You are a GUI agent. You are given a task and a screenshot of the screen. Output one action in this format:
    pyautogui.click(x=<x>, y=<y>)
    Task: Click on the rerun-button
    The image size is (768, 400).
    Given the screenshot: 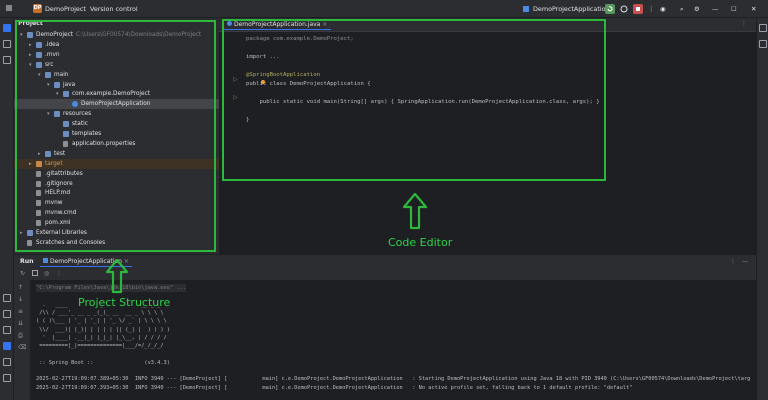 What is the action you would take?
    pyautogui.click(x=610, y=9)
    